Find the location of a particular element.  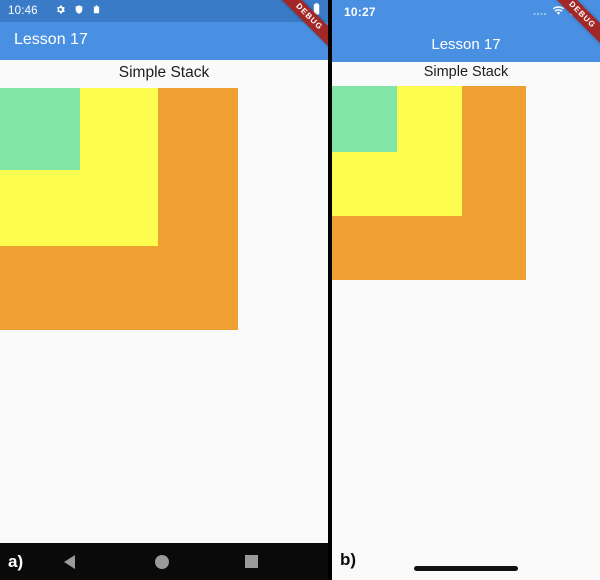

ios-navigation-bar: 10:27 Lesson 17 is located at coordinates (466, 31).